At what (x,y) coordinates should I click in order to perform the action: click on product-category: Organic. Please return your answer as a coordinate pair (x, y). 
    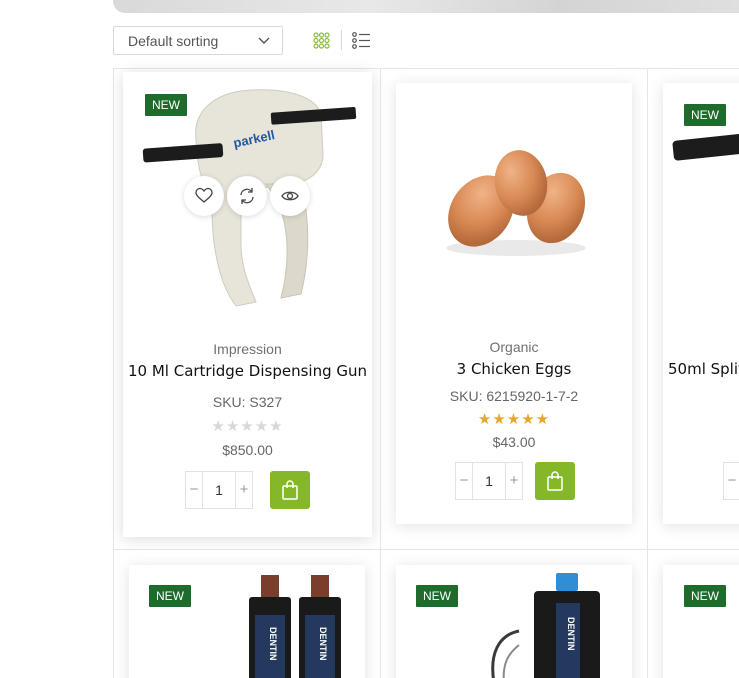
    Looking at the image, I should click on (514, 347).